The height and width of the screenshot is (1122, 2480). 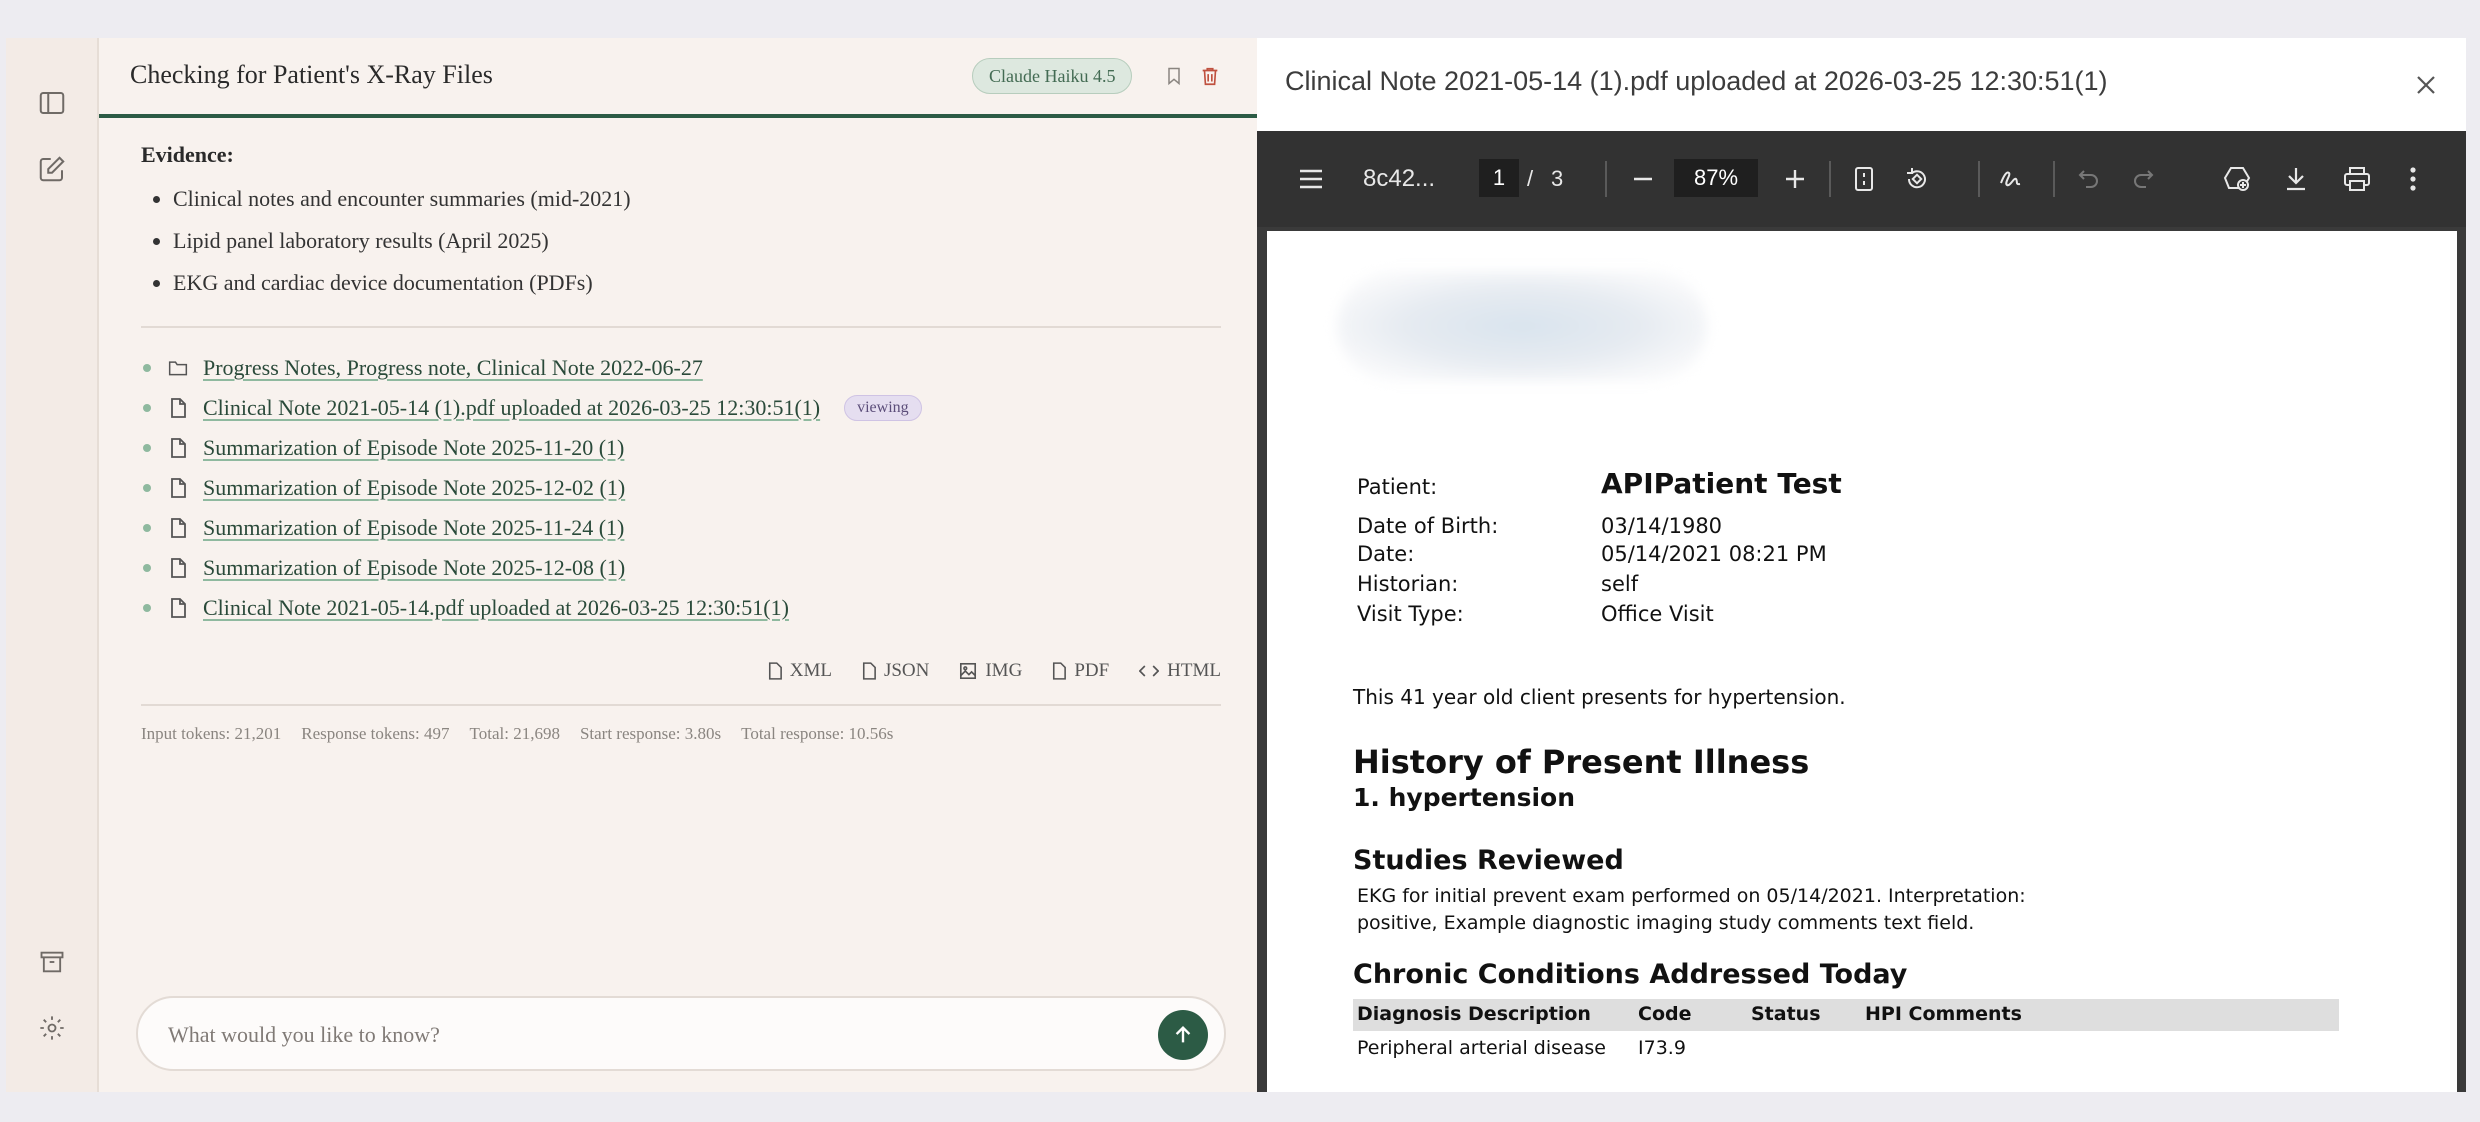 What do you see at coordinates (2357, 179) in the screenshot?
I see `print-icon` at bounding box center [2357, 179].